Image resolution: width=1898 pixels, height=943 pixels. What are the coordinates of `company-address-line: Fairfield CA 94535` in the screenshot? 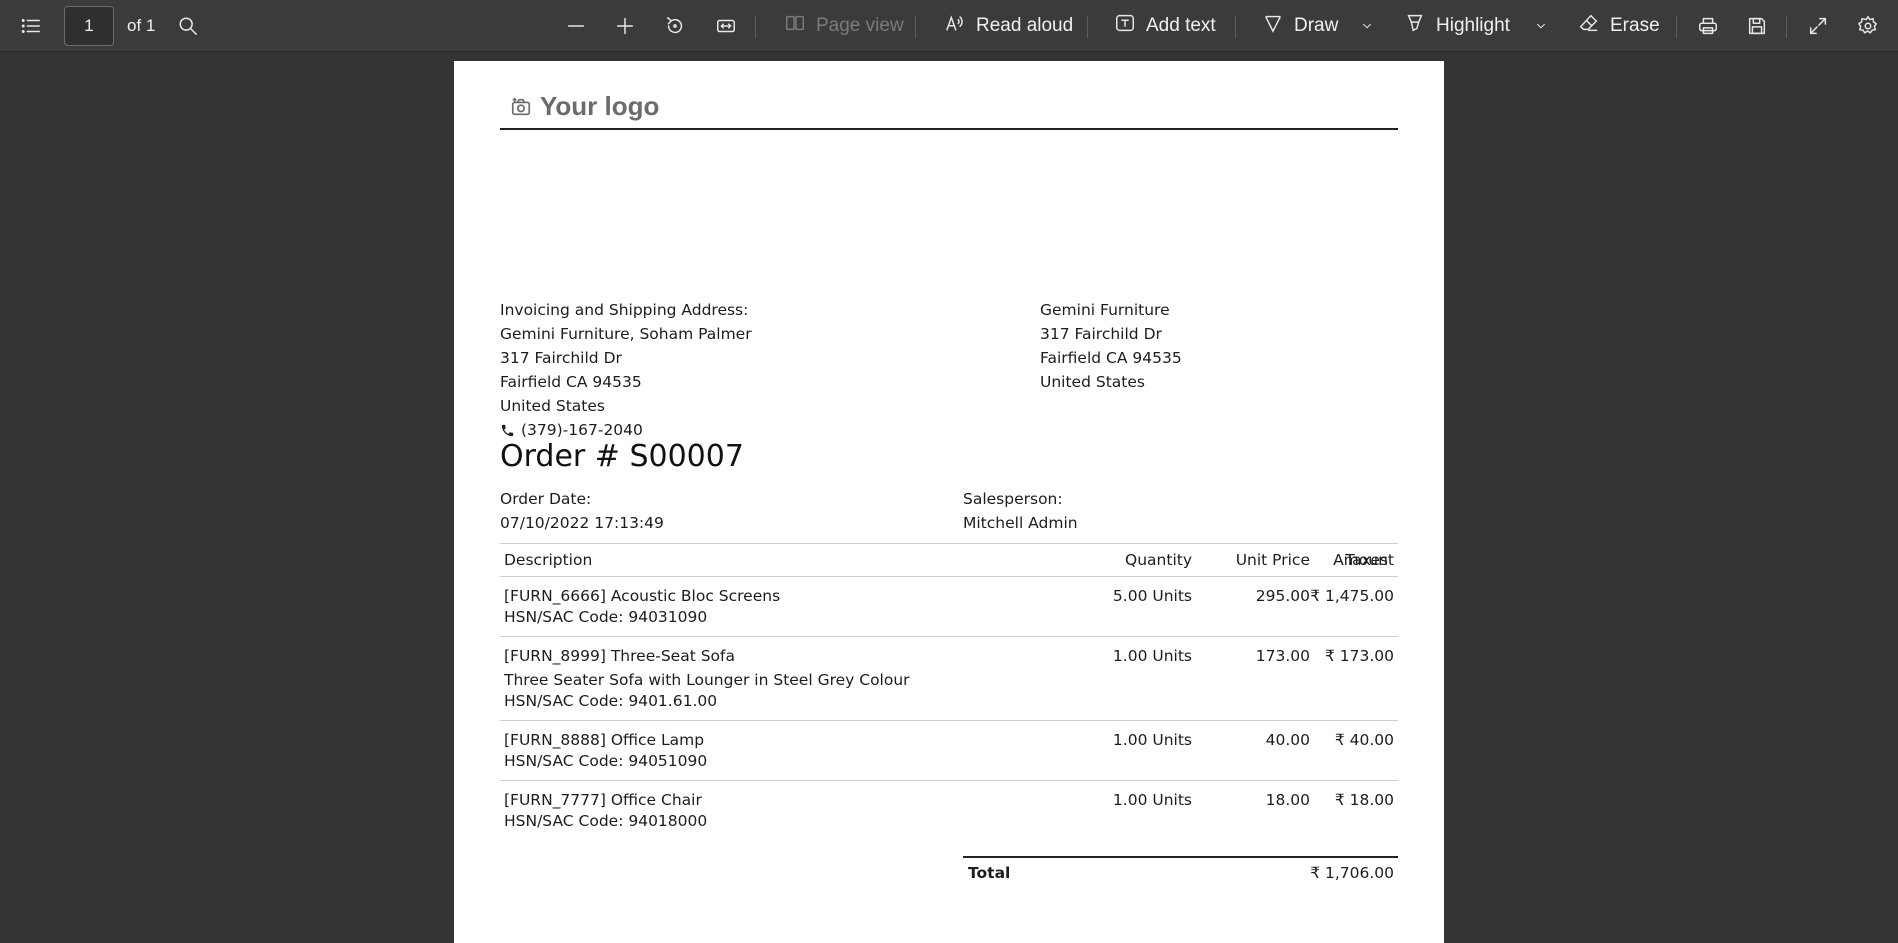 It's located at (1111, 358).